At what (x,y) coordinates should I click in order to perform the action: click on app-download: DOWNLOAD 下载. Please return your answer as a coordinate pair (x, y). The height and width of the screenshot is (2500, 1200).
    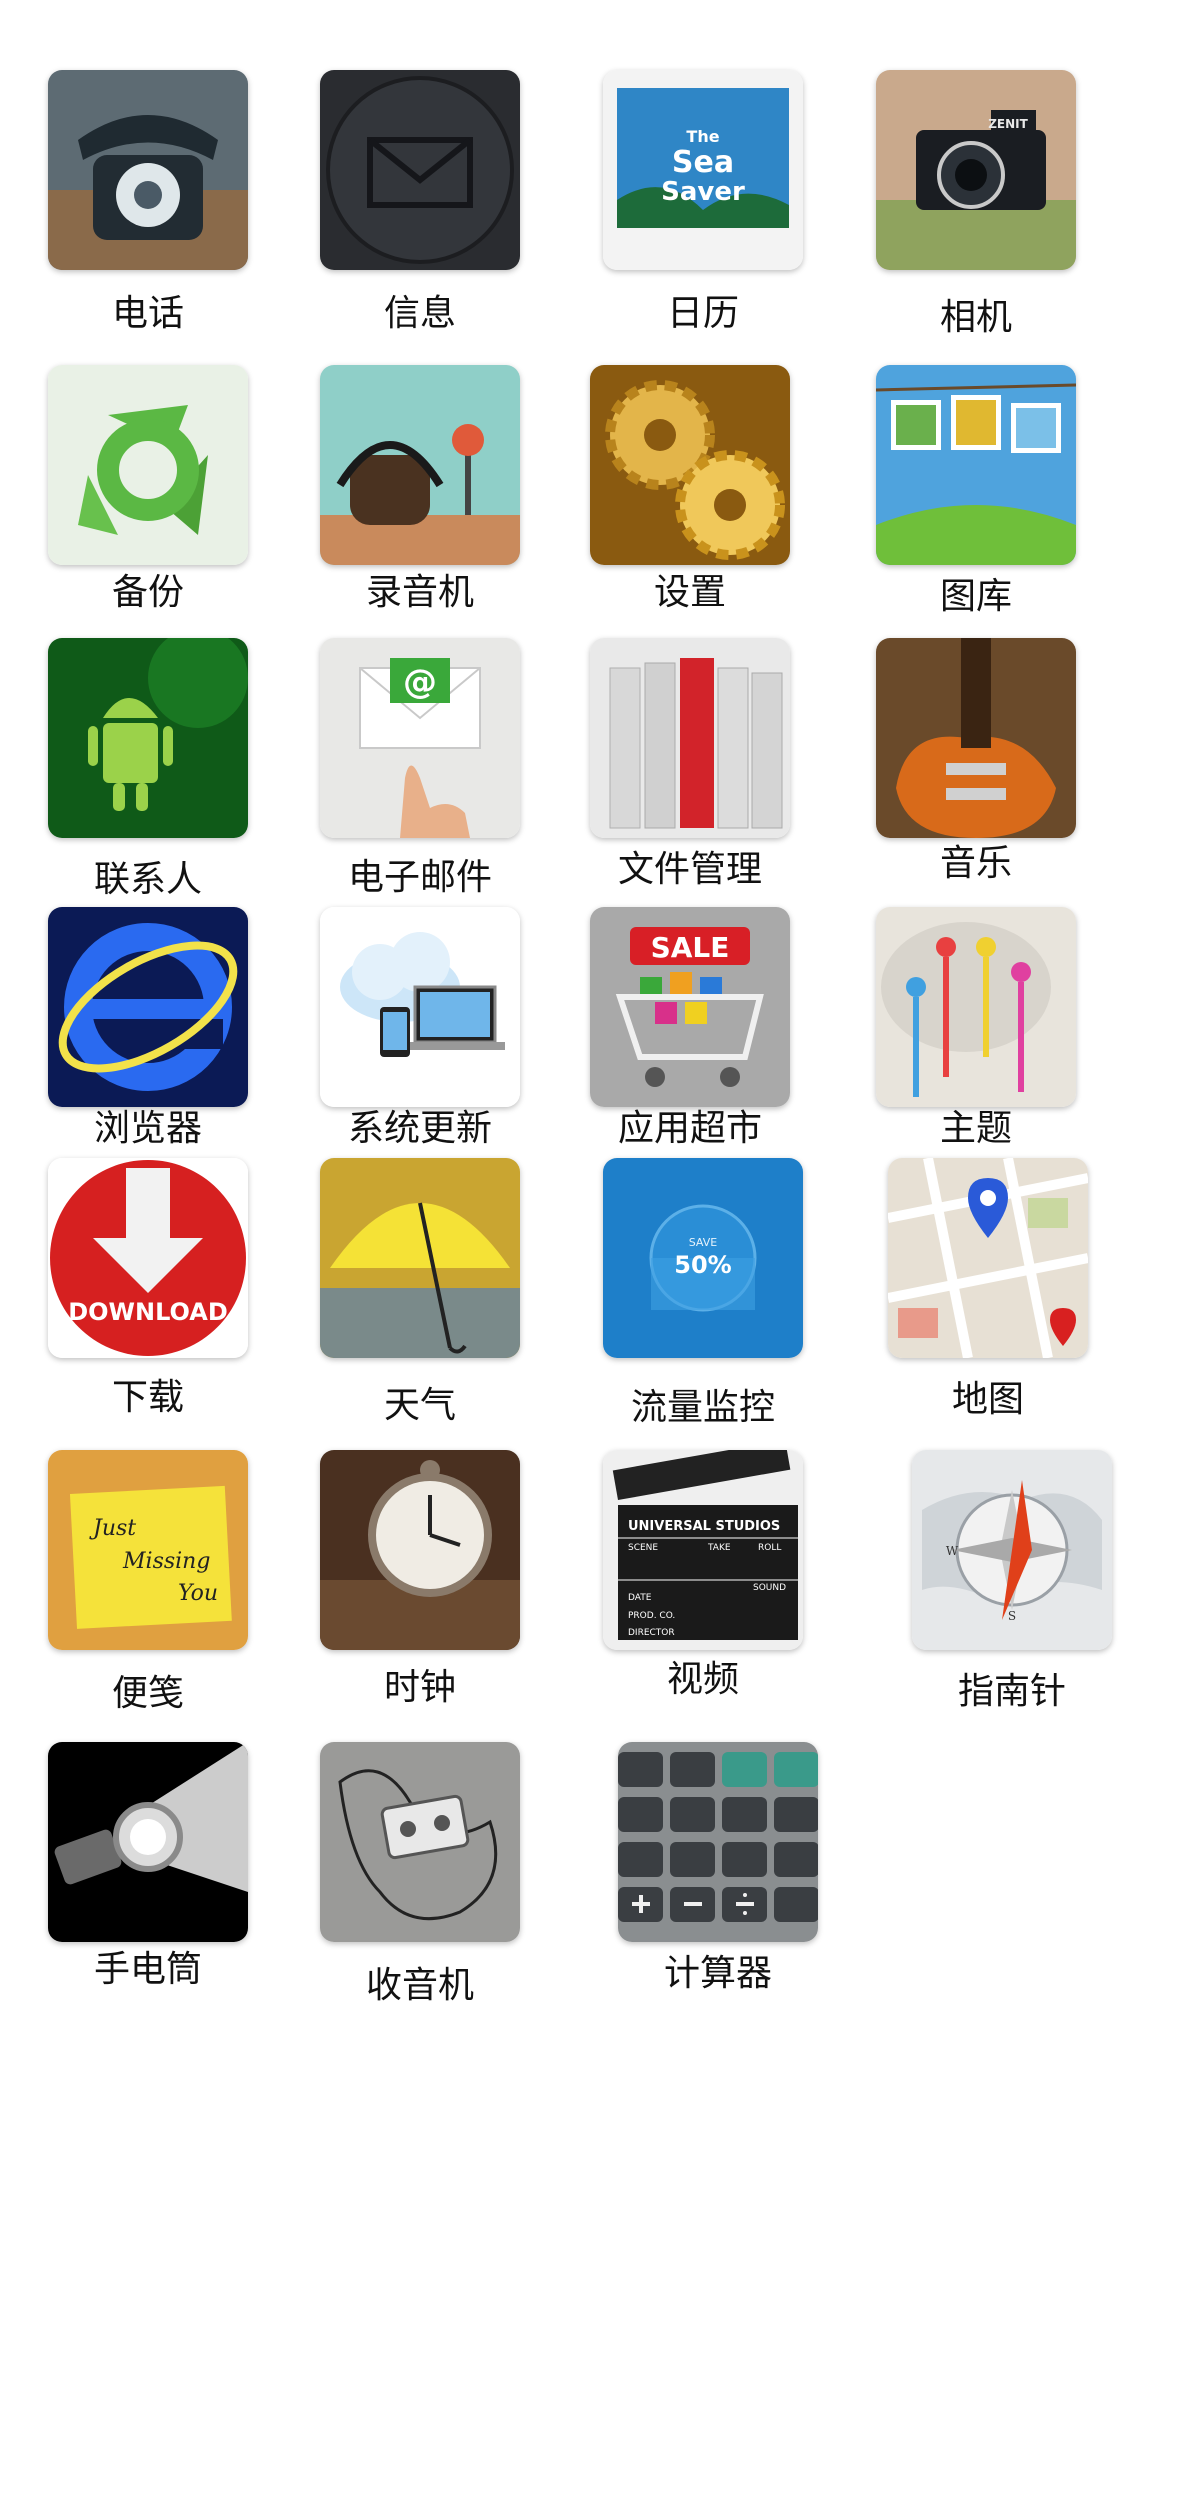
    Looking at the image, I should click on (148, 1303).